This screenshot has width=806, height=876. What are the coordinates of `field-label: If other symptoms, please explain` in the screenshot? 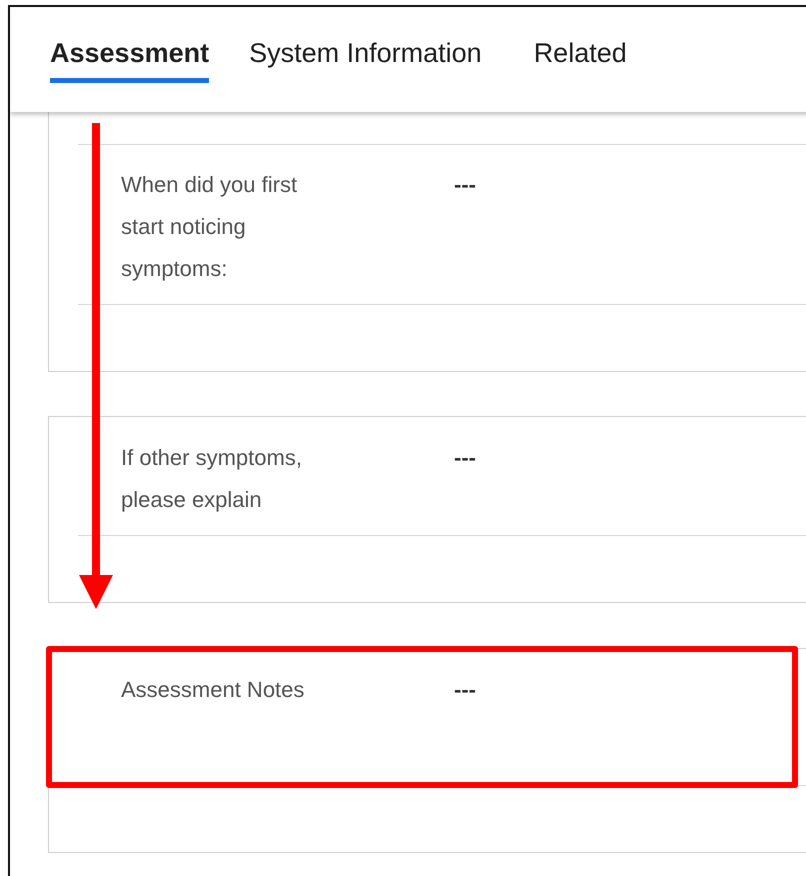 It's located at (212, 479).